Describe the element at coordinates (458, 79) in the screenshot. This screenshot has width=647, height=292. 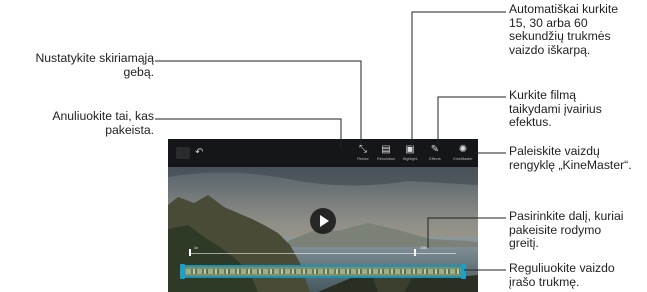
I see `leader-highlight` at that location.